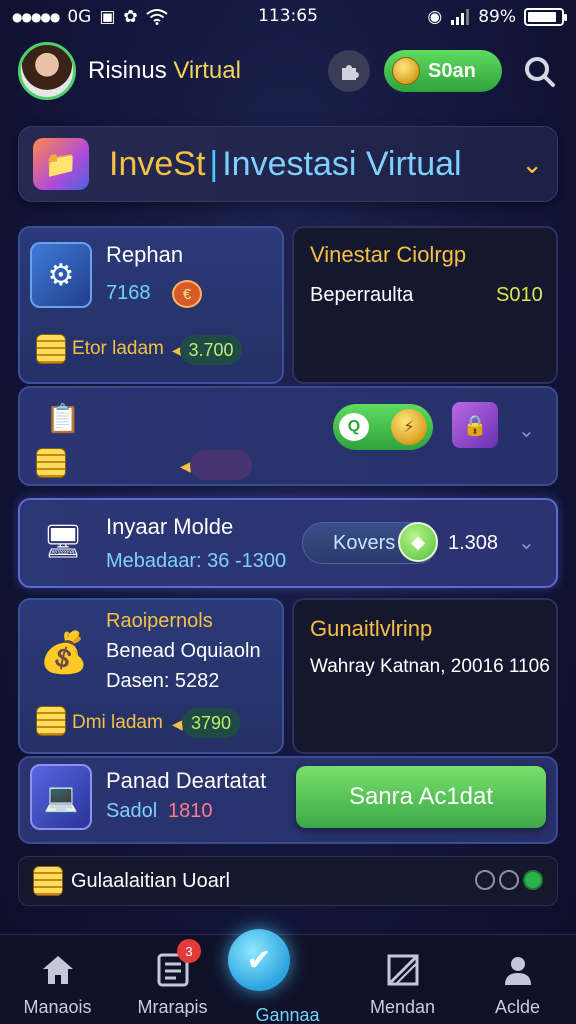  I want to click on app-title: Risinus Virtual, so click(164, 71).